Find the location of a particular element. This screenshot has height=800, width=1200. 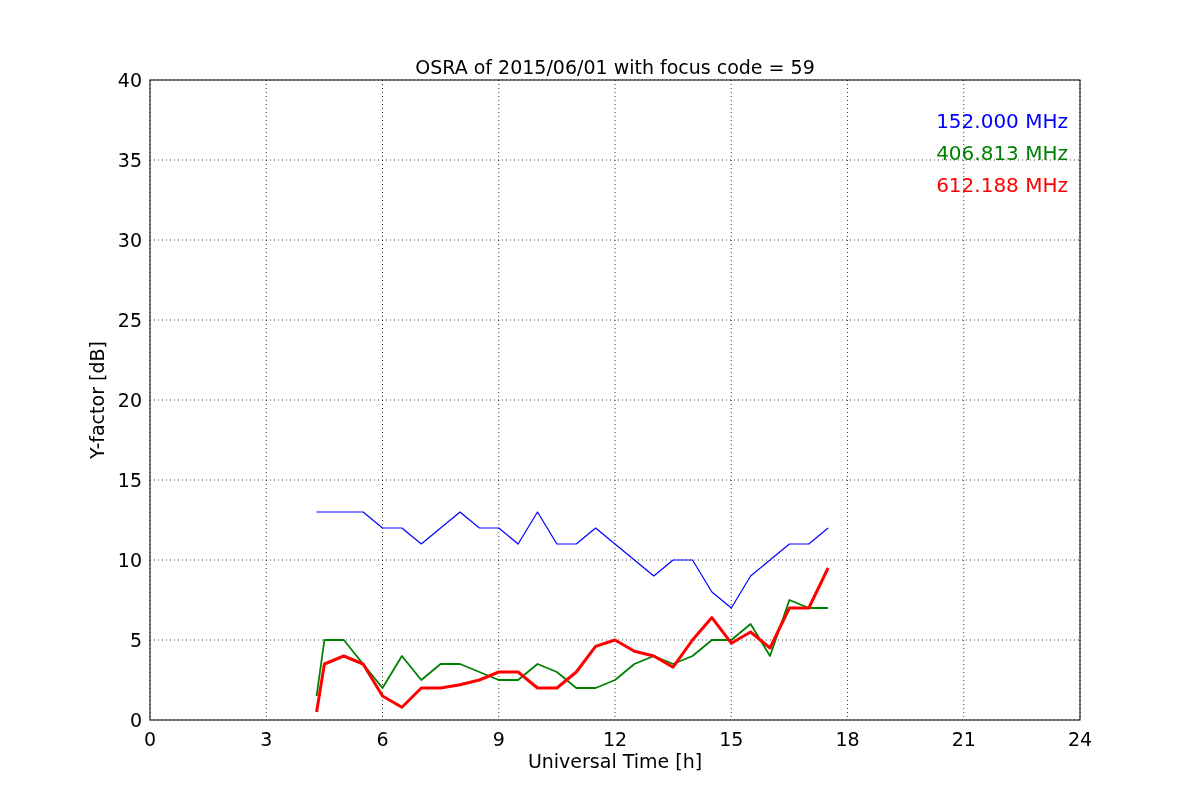

x-tick-label: 18 is located at coordinates (847, 739).